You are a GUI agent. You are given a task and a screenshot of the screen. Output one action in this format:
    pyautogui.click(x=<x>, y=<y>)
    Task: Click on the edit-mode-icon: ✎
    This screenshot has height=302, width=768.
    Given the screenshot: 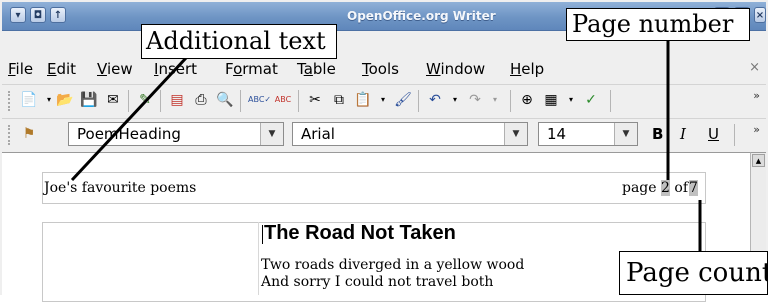 What is the action you would take?
    pyautogui.click(x=145, y=100)
    